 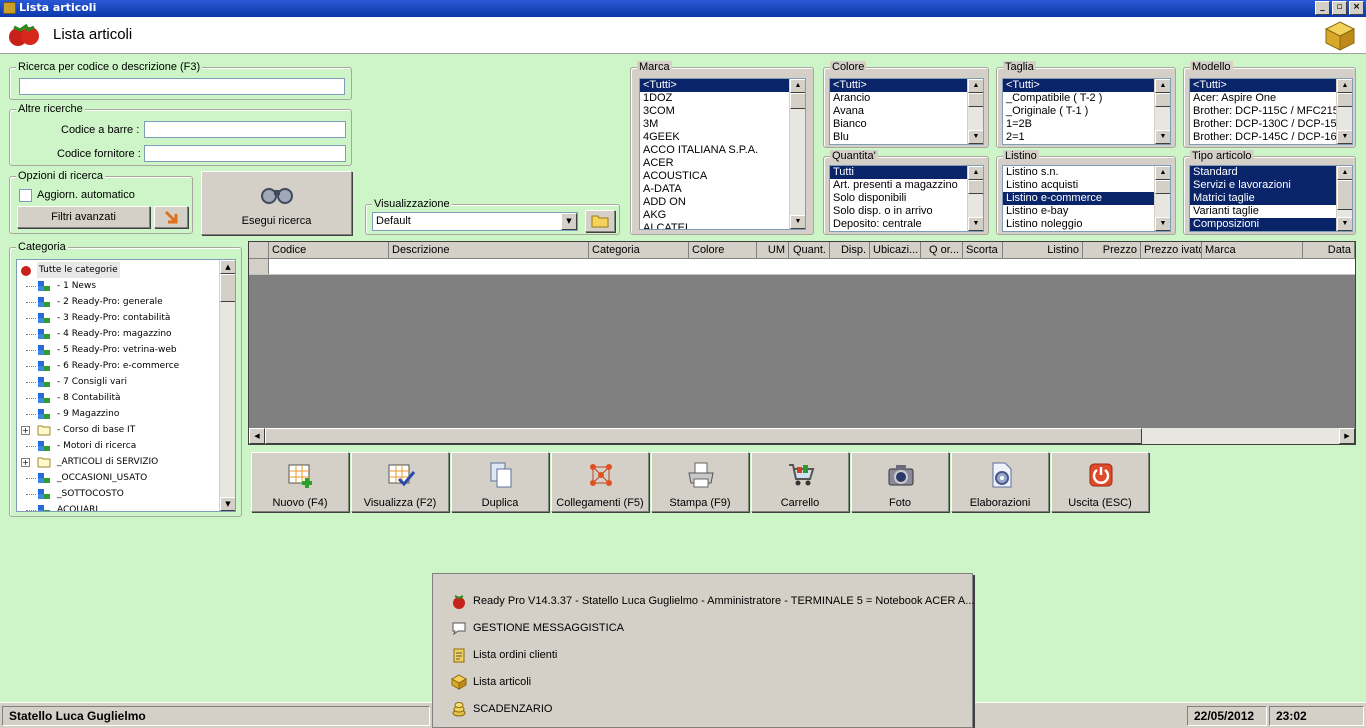 What do you see at coordinates (850, 250) in the screenshot?
I see `column-header: Disp.` at bounding box center [850, 250].